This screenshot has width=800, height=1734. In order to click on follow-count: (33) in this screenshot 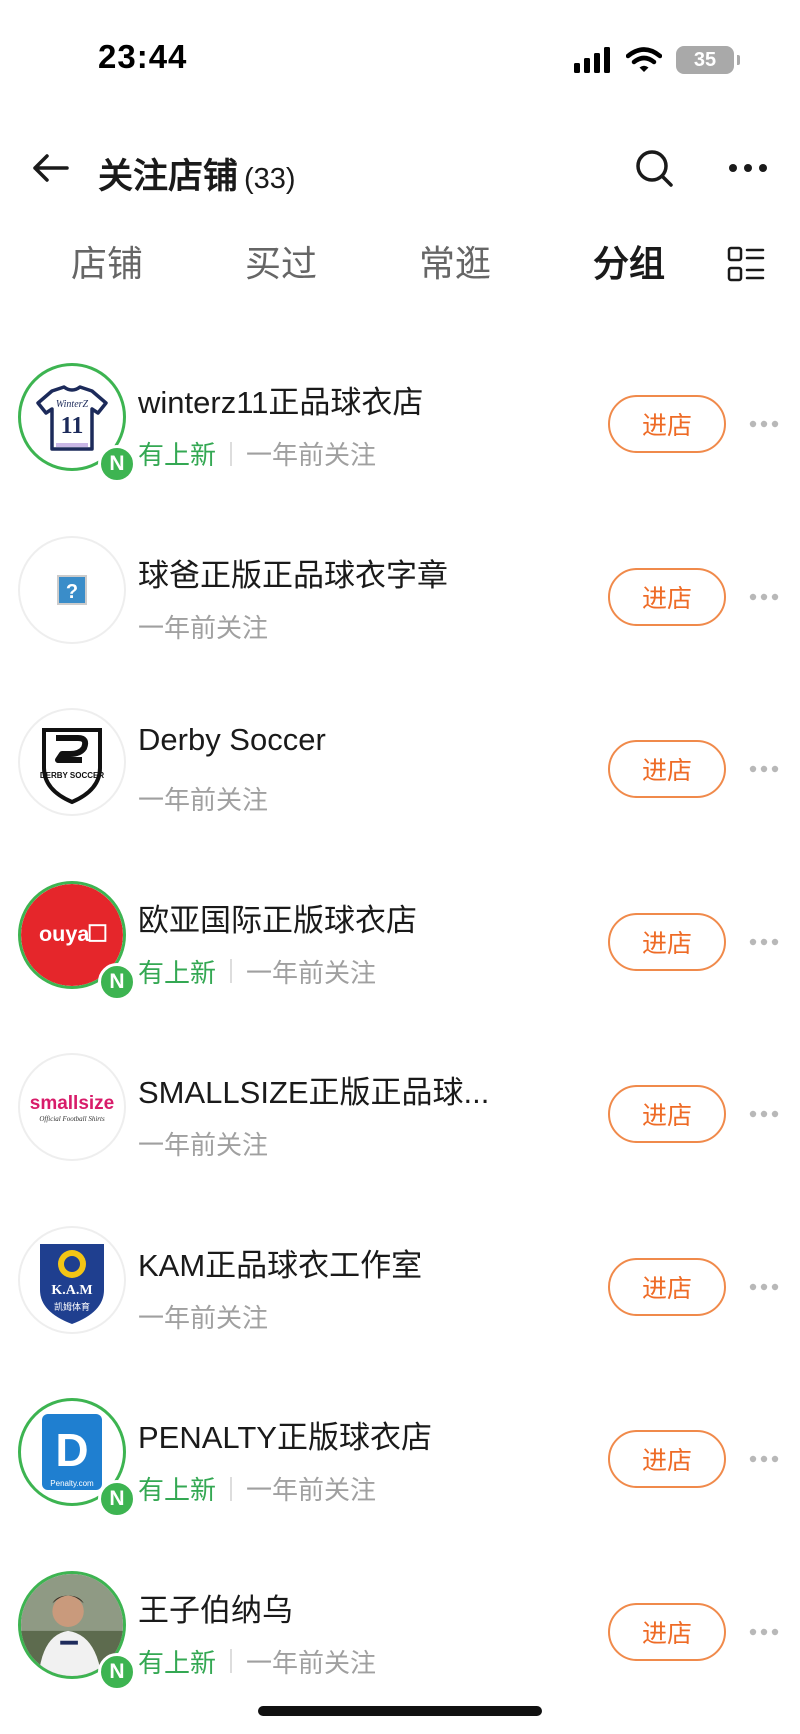, I will do `click(270, 179)`.